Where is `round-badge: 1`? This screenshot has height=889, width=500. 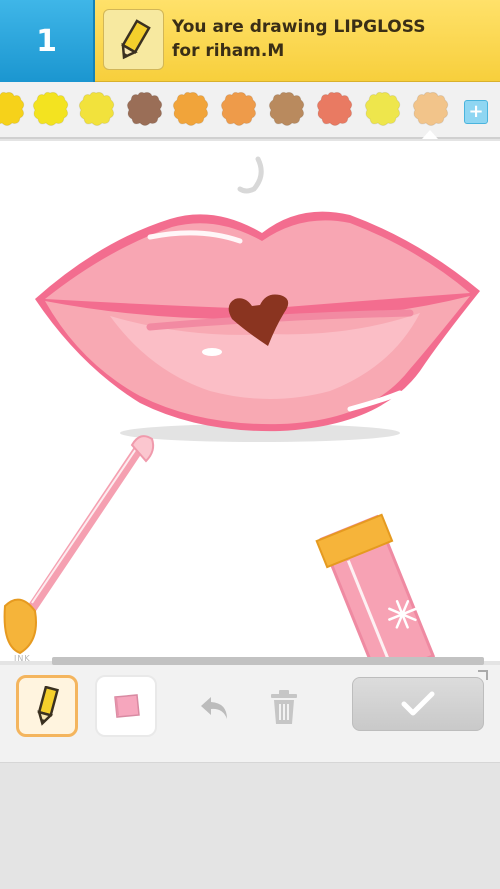
round-badge: 1 is located at coordinates (47, 41).